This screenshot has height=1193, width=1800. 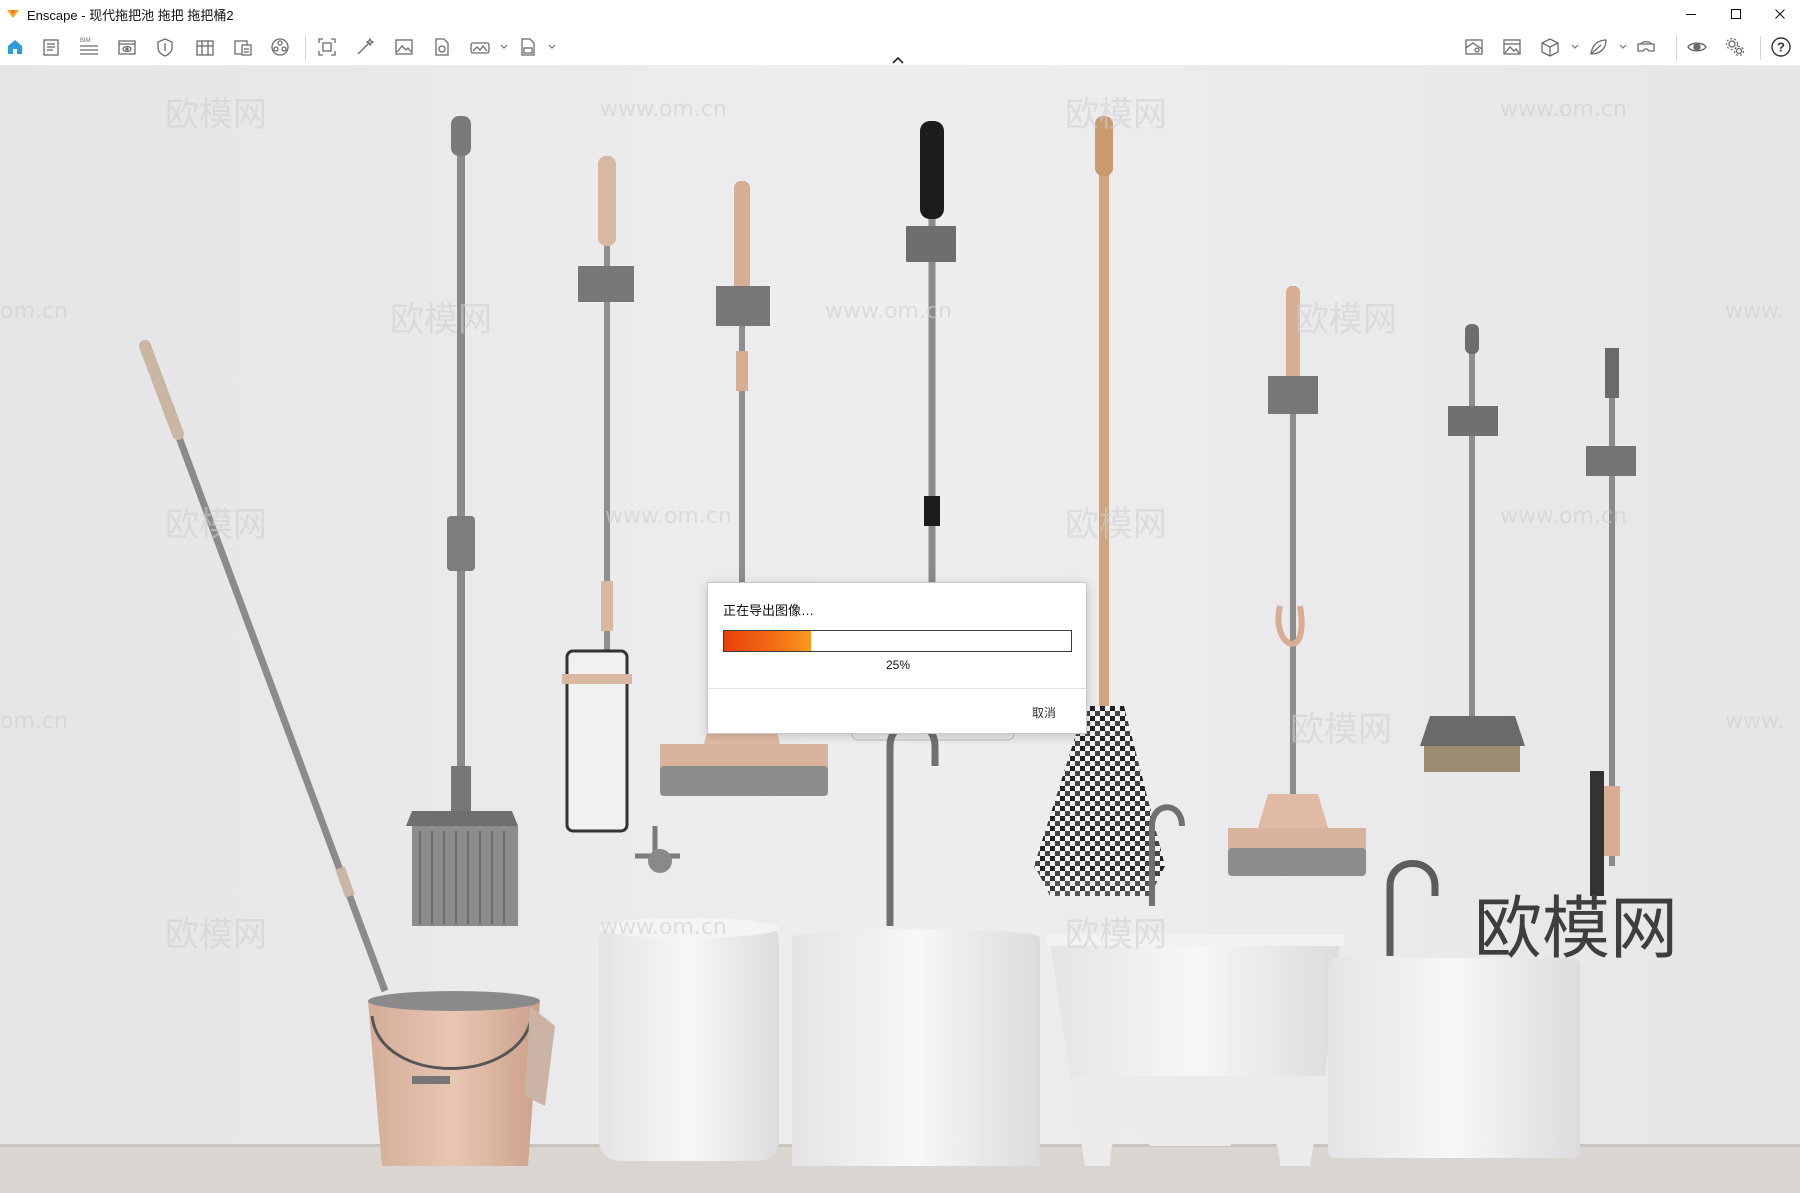 I want to click on screenshot-button, so click(x=327, y=47).